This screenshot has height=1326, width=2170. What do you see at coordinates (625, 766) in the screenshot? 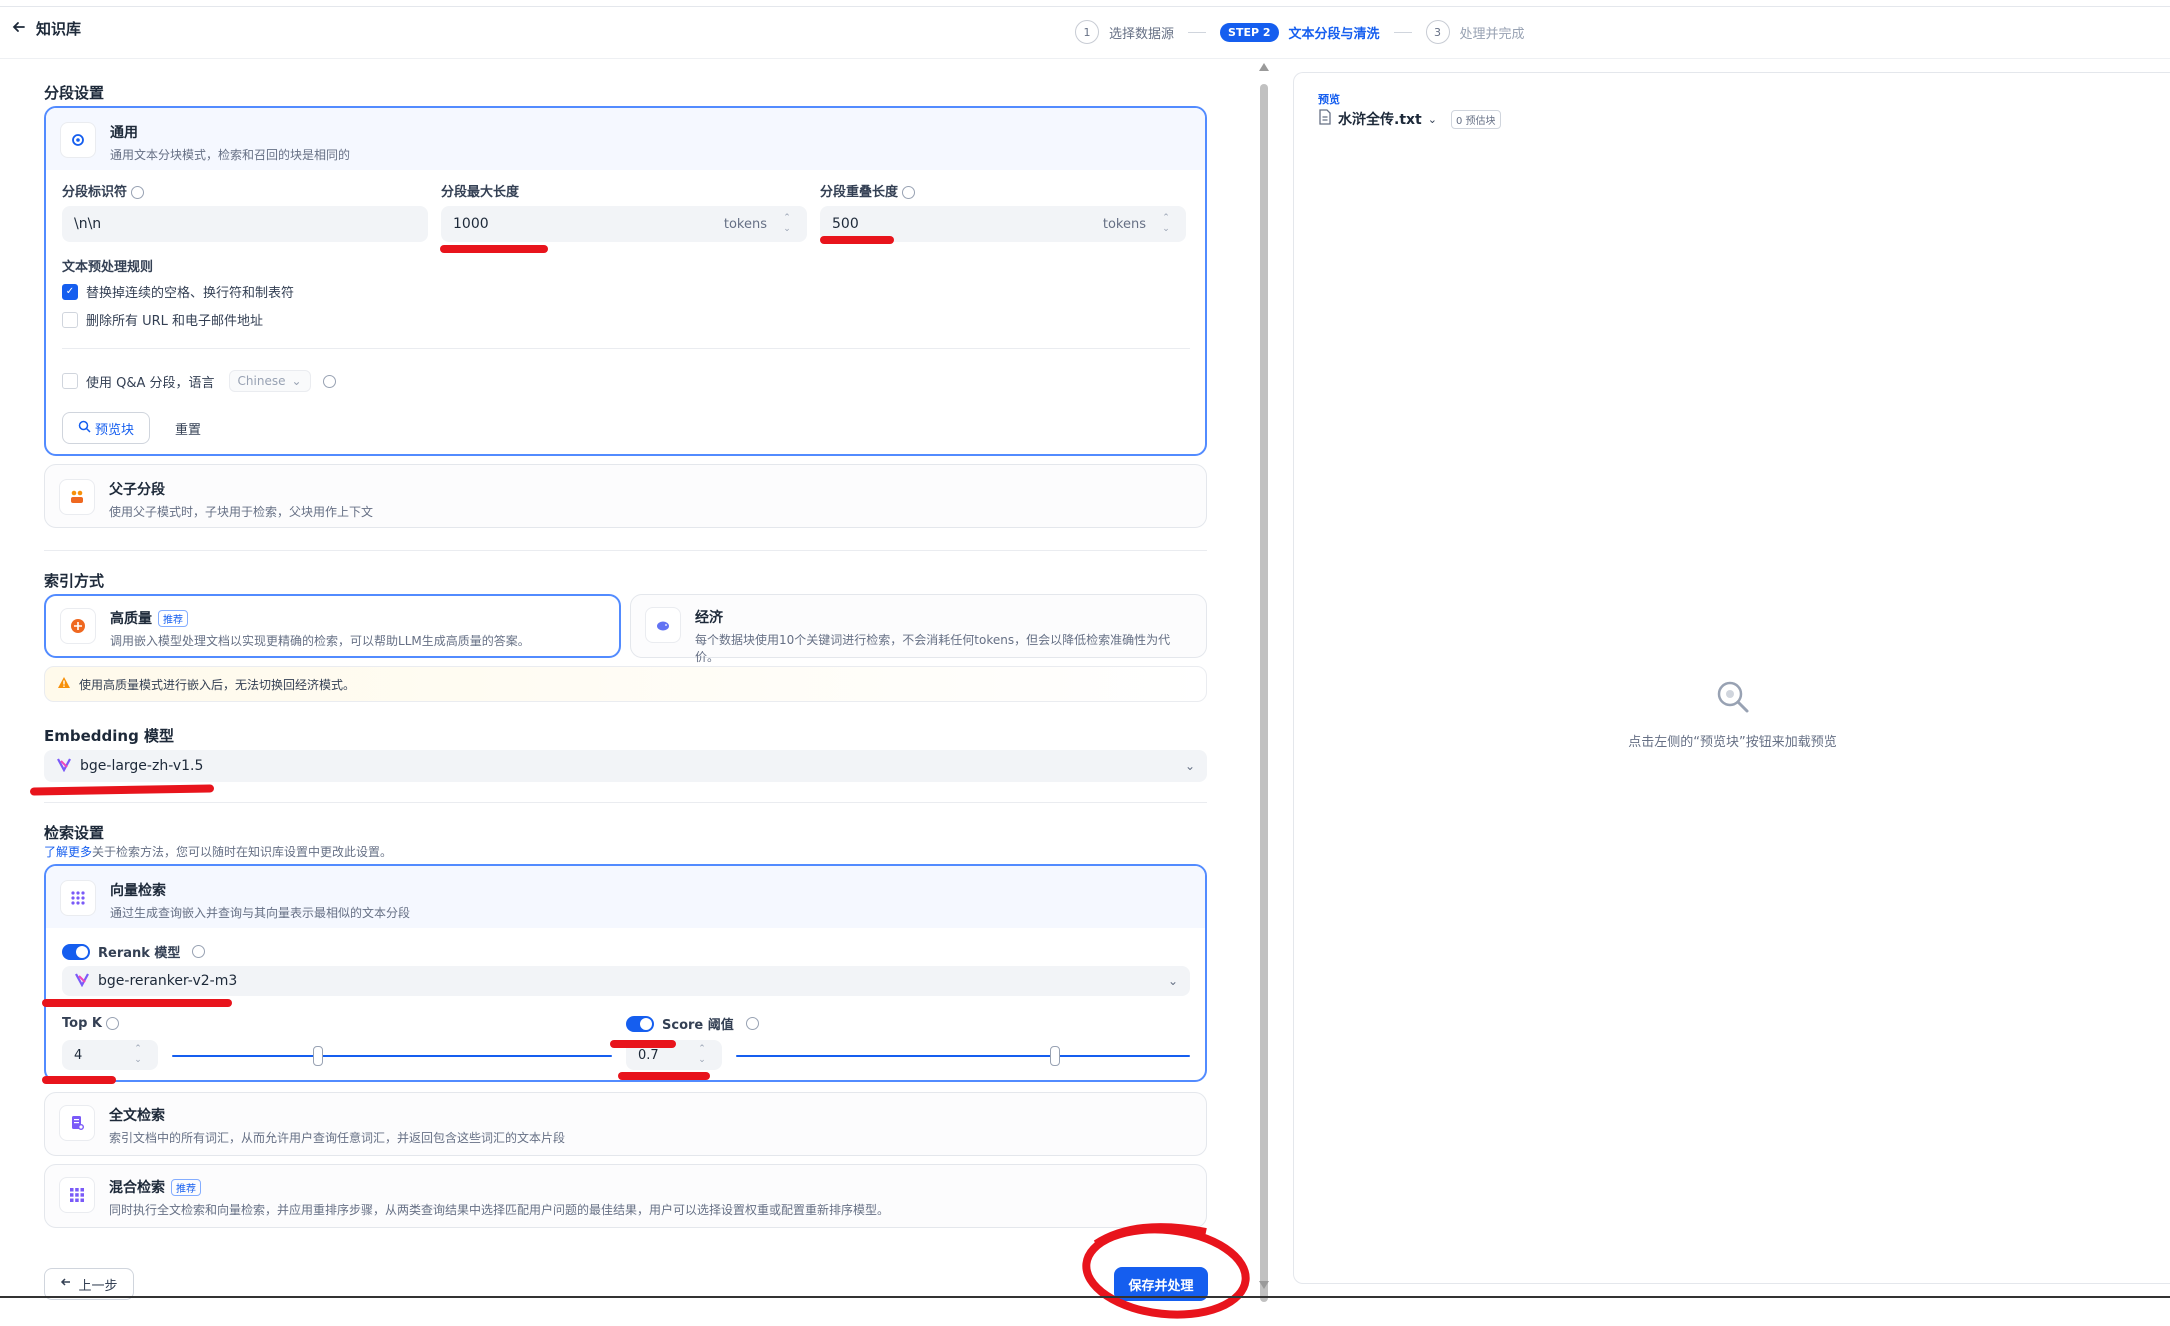
I see `embedding-model-select: bge-large-zh-v1.5 ⌄` at bounding box center [625, 766].